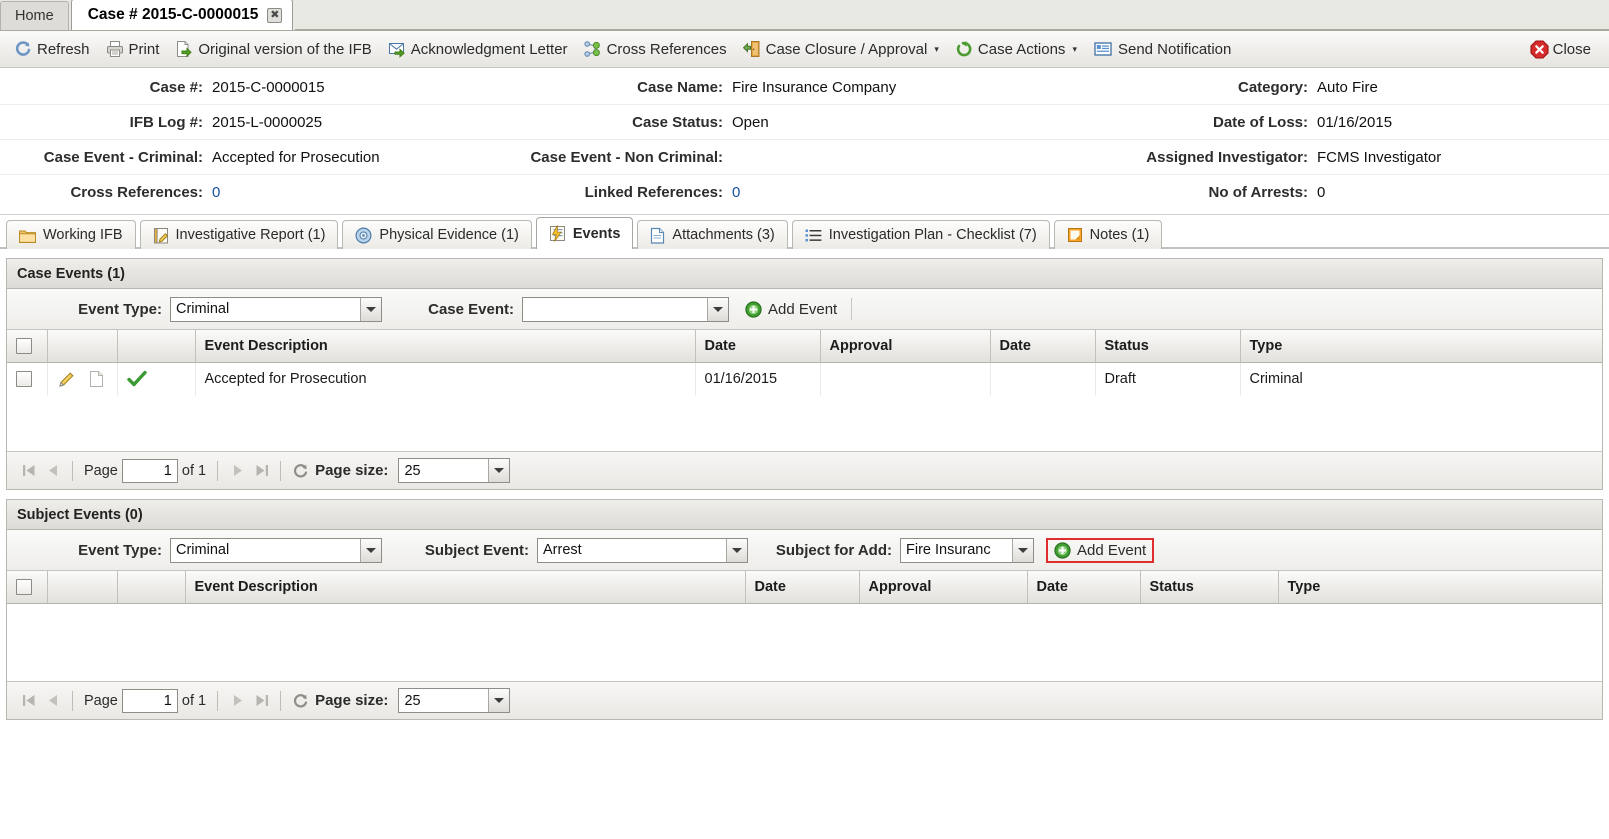 The image size is (1609, 839). I want to click on case-events-page-of-label: of 1, so click(194, 470).